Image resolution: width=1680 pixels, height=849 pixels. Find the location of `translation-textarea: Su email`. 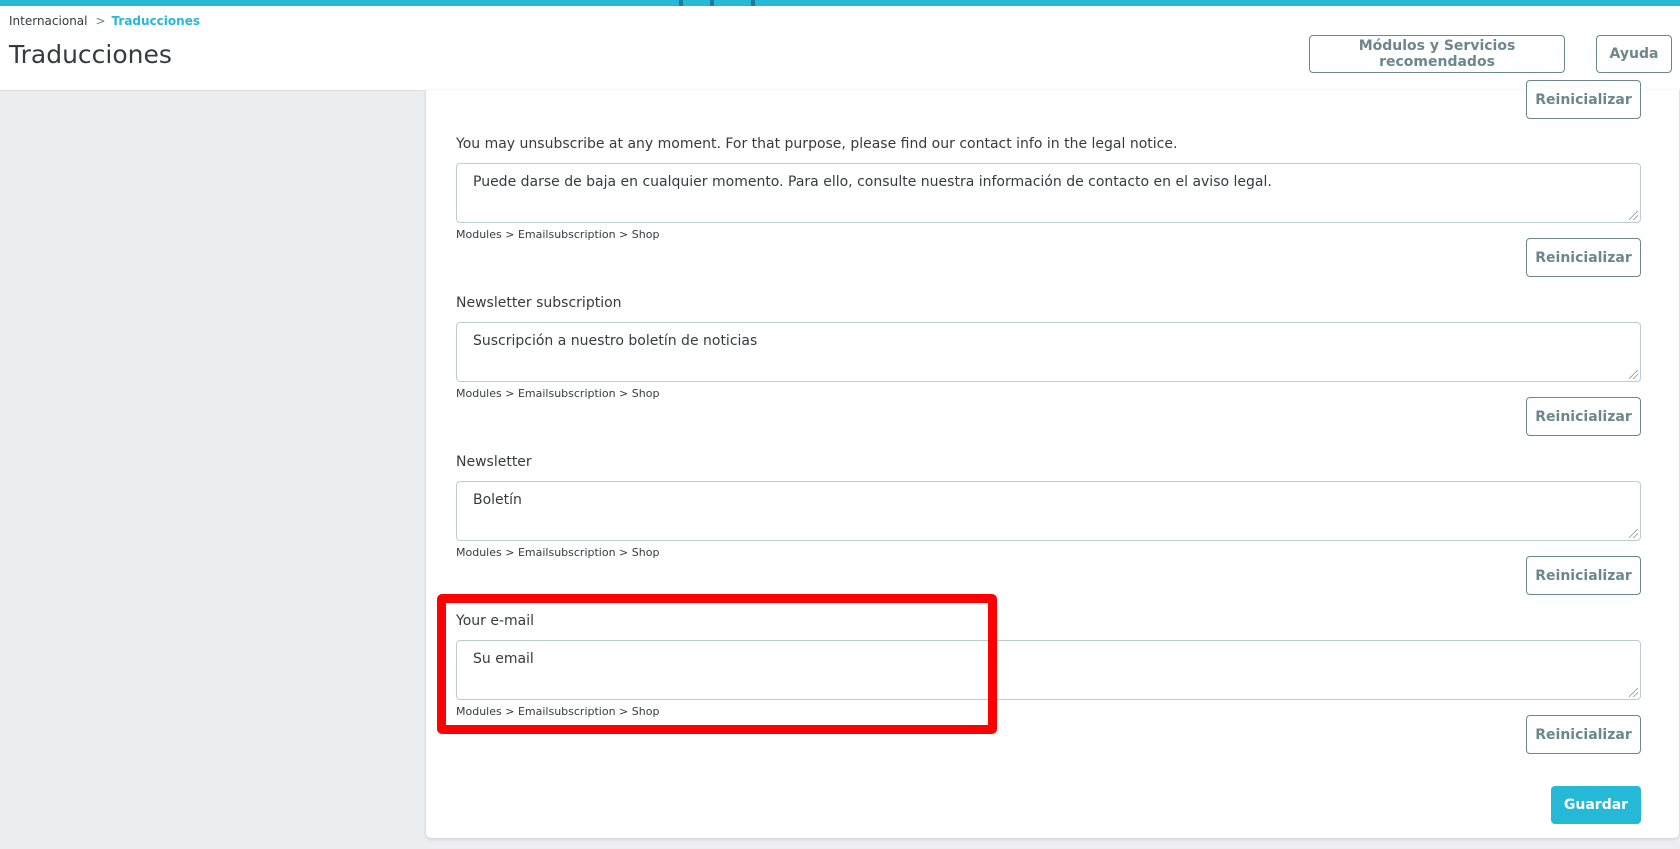

translation-textarea: Su email is located at coordinates (1048, 670).